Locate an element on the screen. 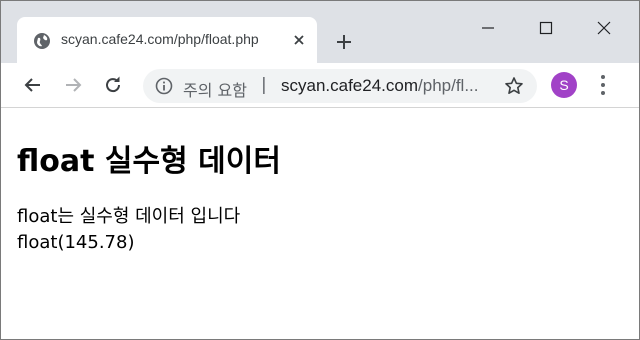 The image size is (640, 340). profile-avatar: S is located at coordinates (564, 85).